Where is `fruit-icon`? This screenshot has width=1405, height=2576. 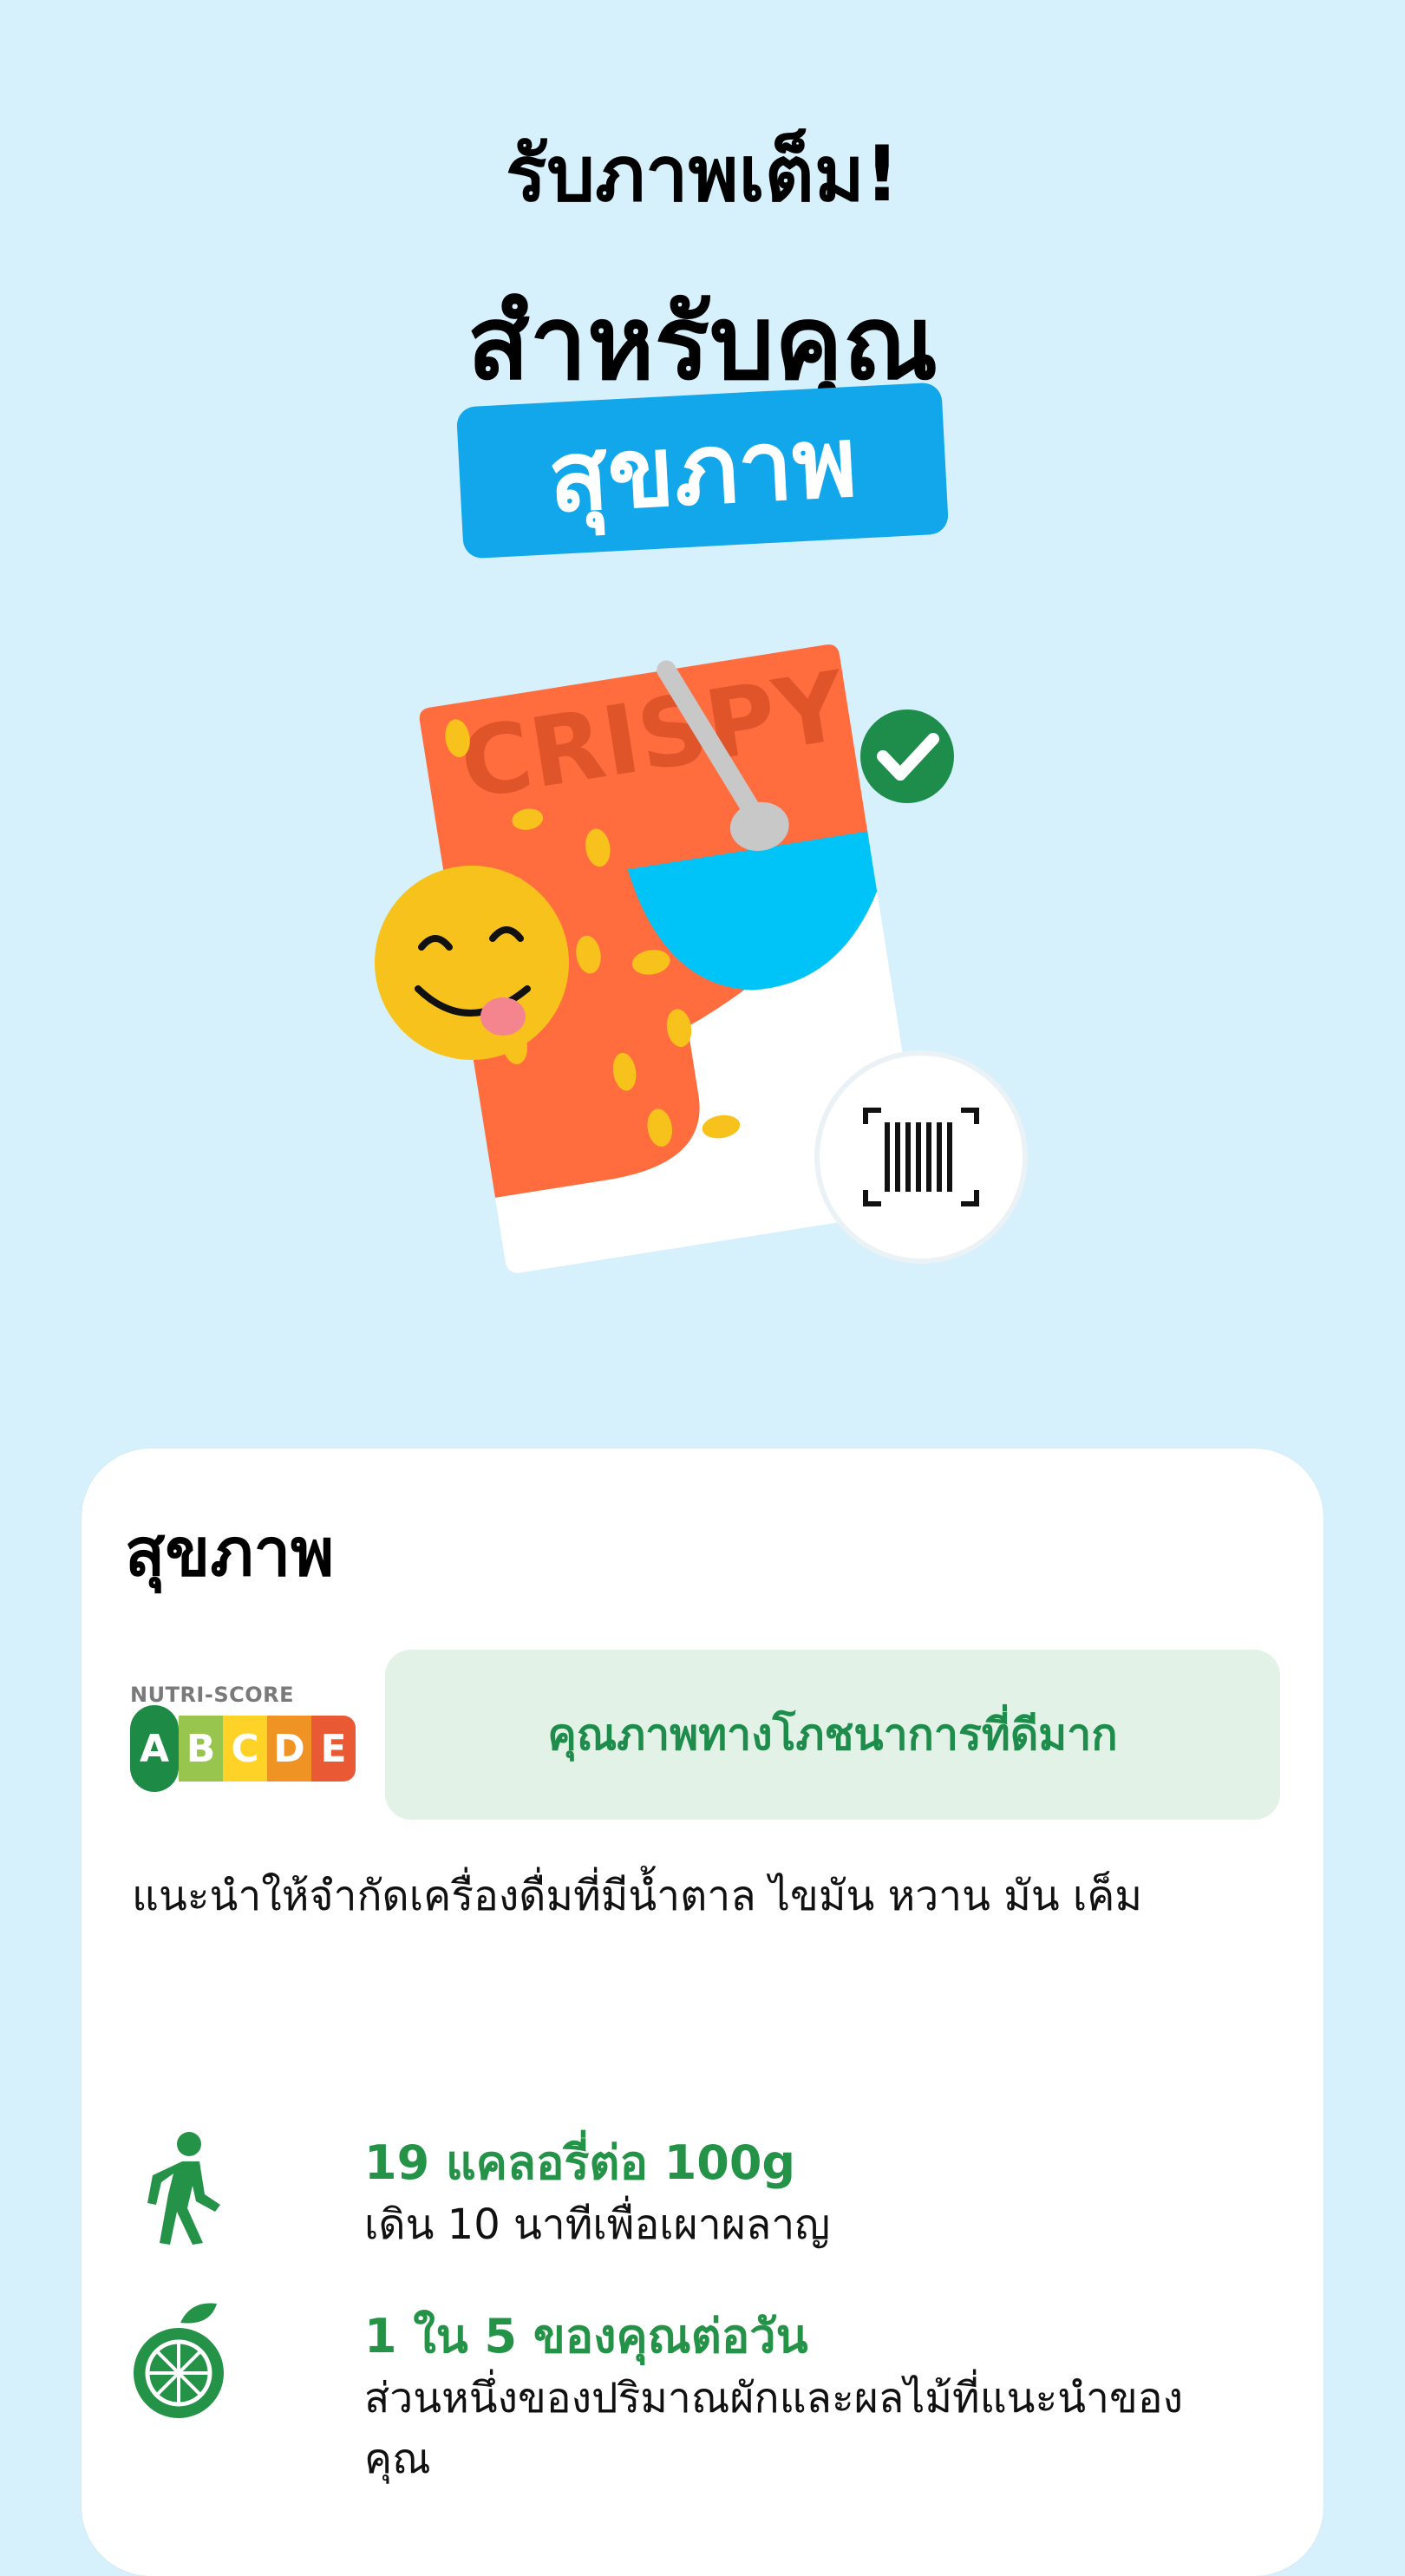
fruit-icon is located at coordinates (182, 2359).